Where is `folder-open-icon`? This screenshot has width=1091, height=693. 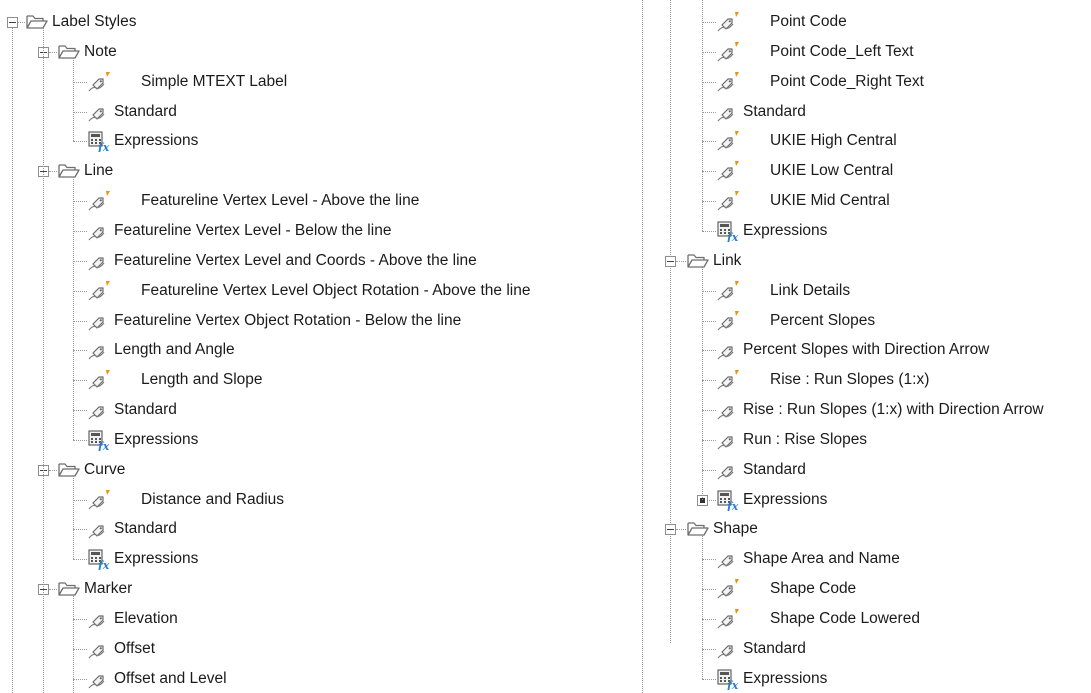 folder-open-icon is located at coordinates (69, 589).